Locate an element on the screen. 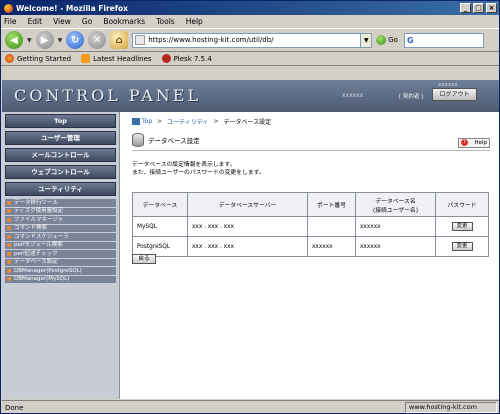 The width and height of the screenshot is (500, 414). menu-edit: Edit is located at coordinates (35, 21).